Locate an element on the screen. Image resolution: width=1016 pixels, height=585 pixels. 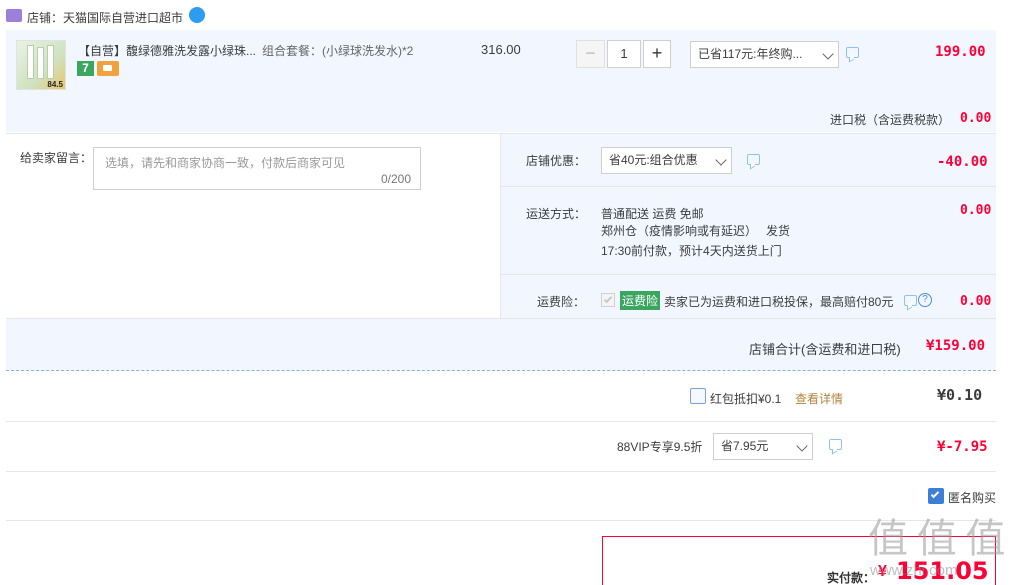
red-packet-value: ¥0.10 is located at coordinates (960, 395).